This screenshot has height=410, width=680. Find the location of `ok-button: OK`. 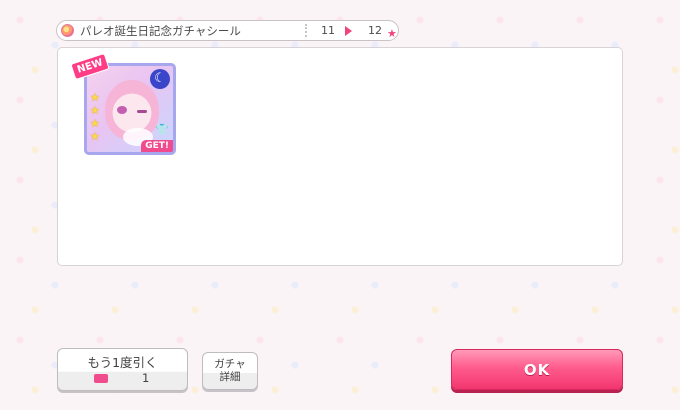

ok-button: OK is located at coordinates (537, 369).